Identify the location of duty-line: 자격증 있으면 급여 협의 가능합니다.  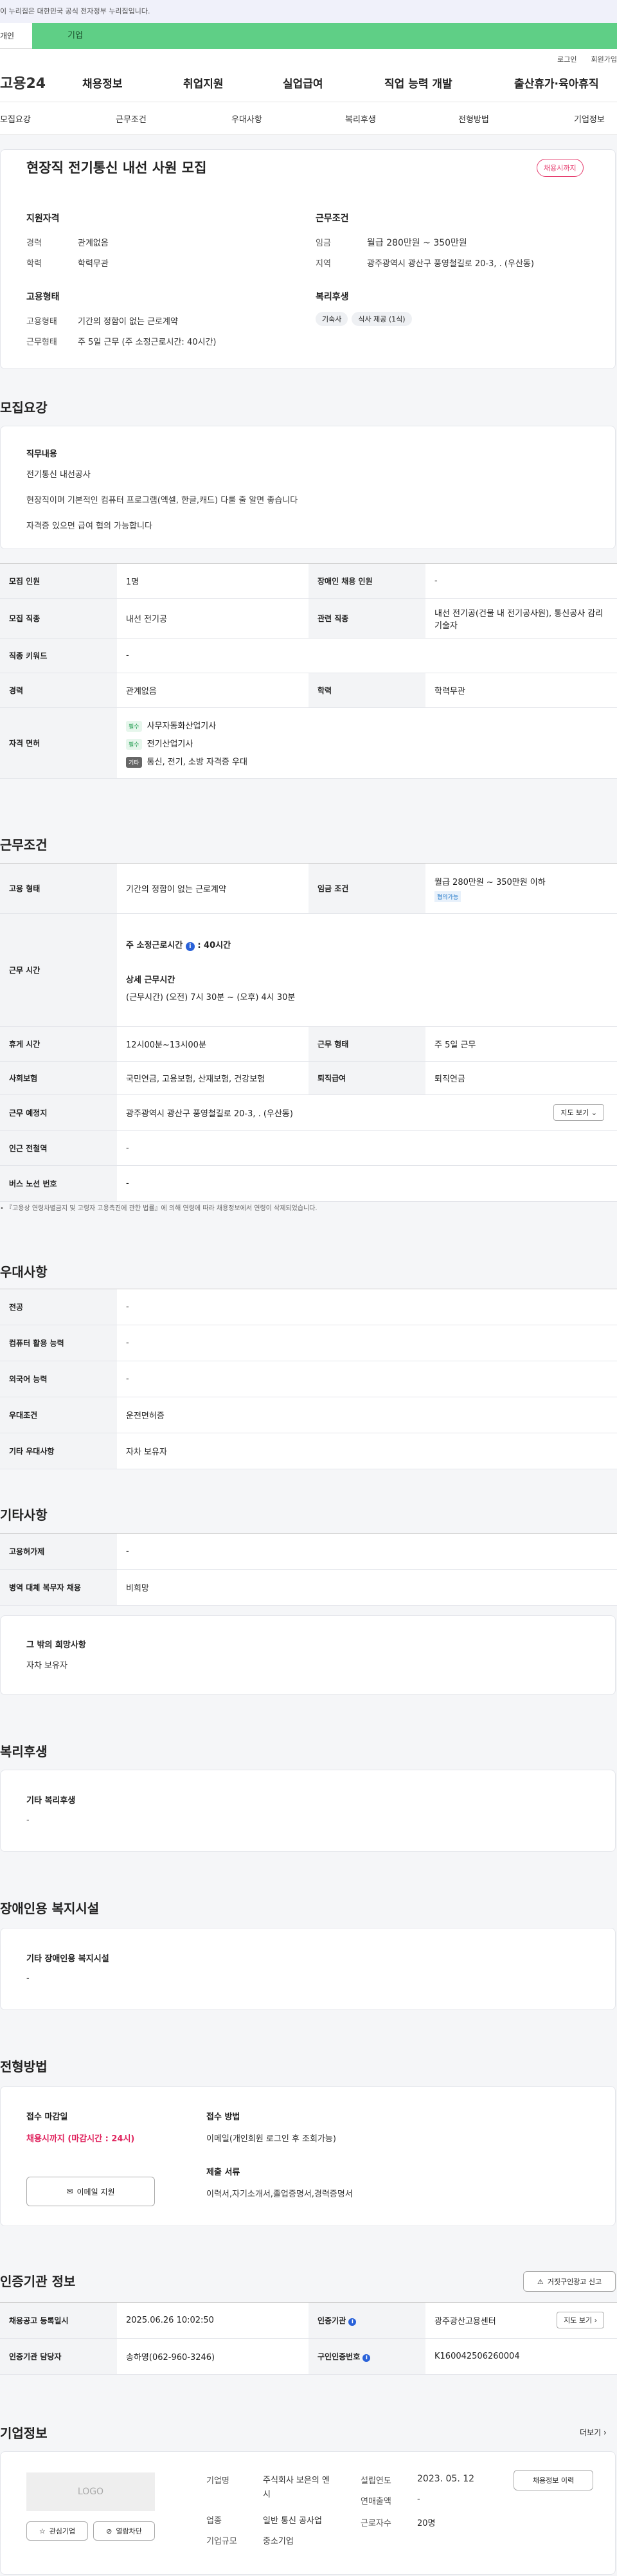
(89, 526).